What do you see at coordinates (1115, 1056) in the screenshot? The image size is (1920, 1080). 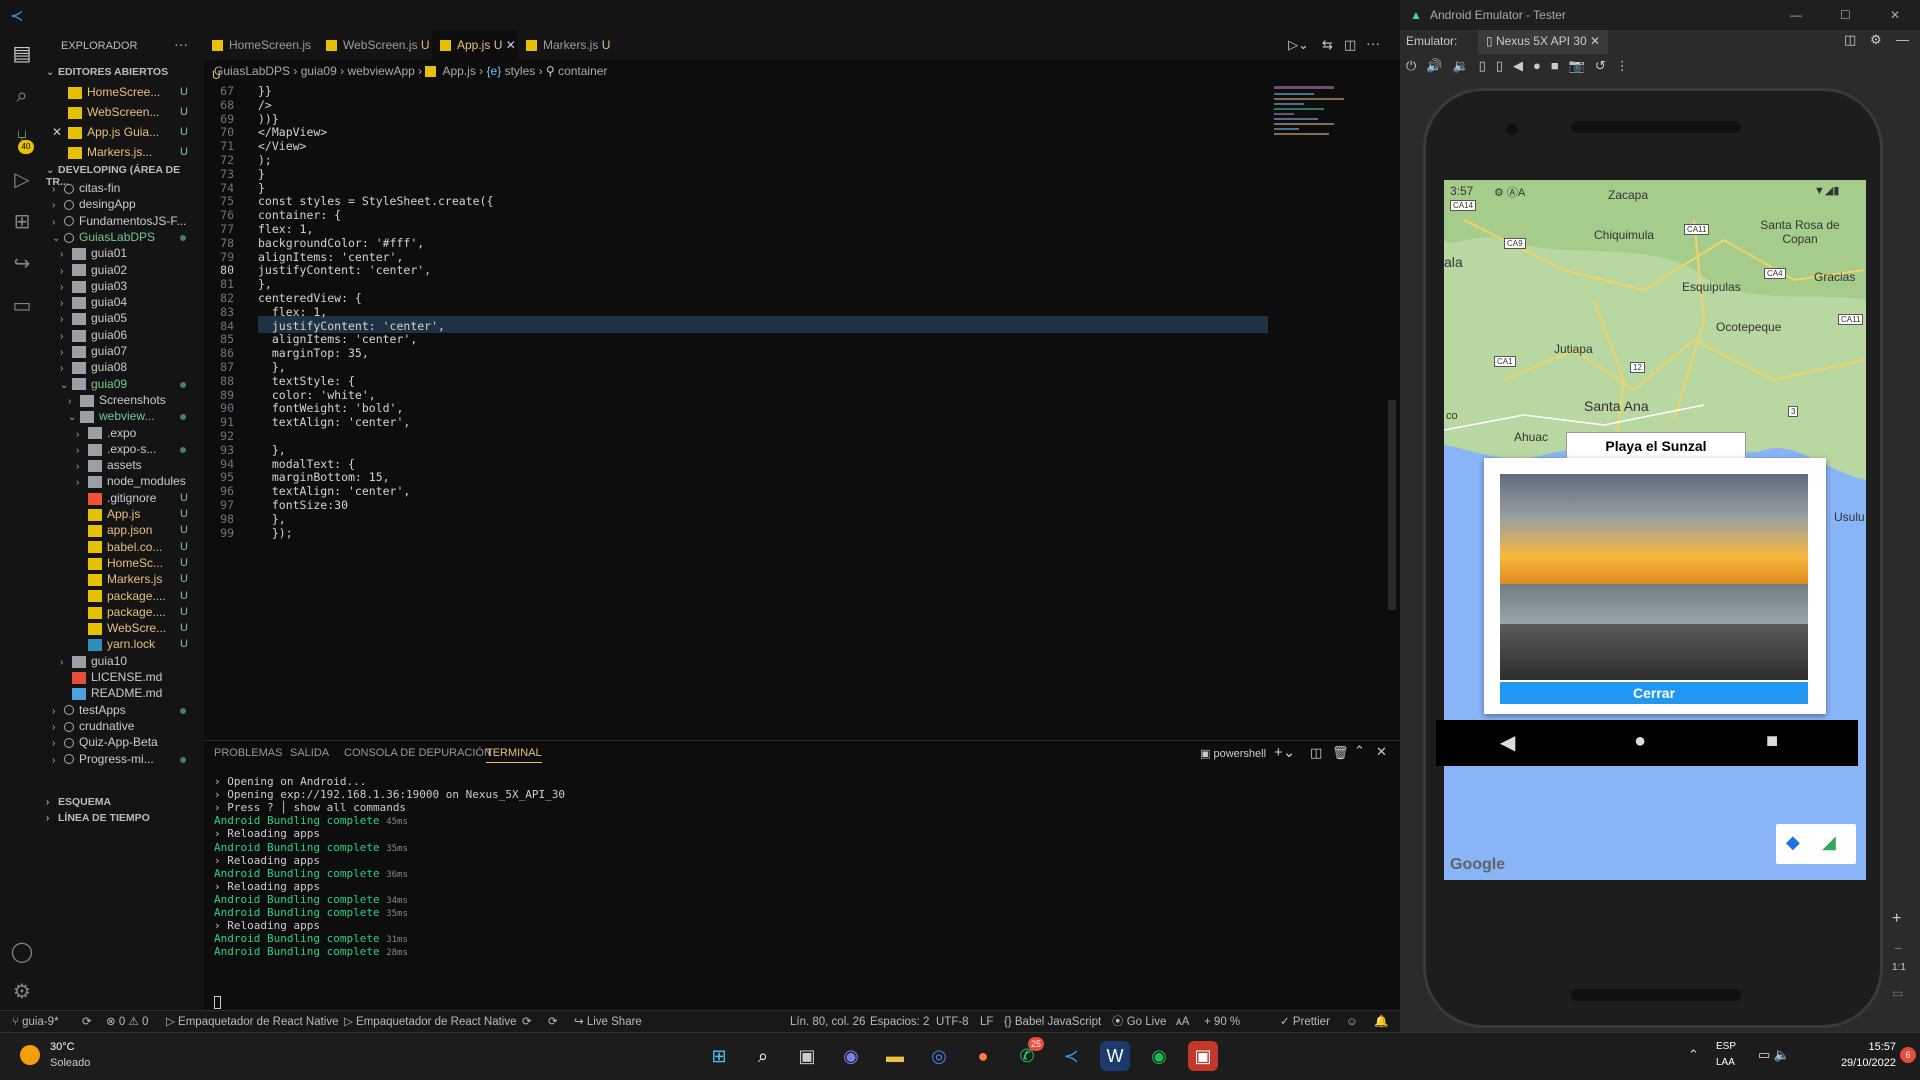 I see `word-icon: W` at bounding box center [1115, 1056].